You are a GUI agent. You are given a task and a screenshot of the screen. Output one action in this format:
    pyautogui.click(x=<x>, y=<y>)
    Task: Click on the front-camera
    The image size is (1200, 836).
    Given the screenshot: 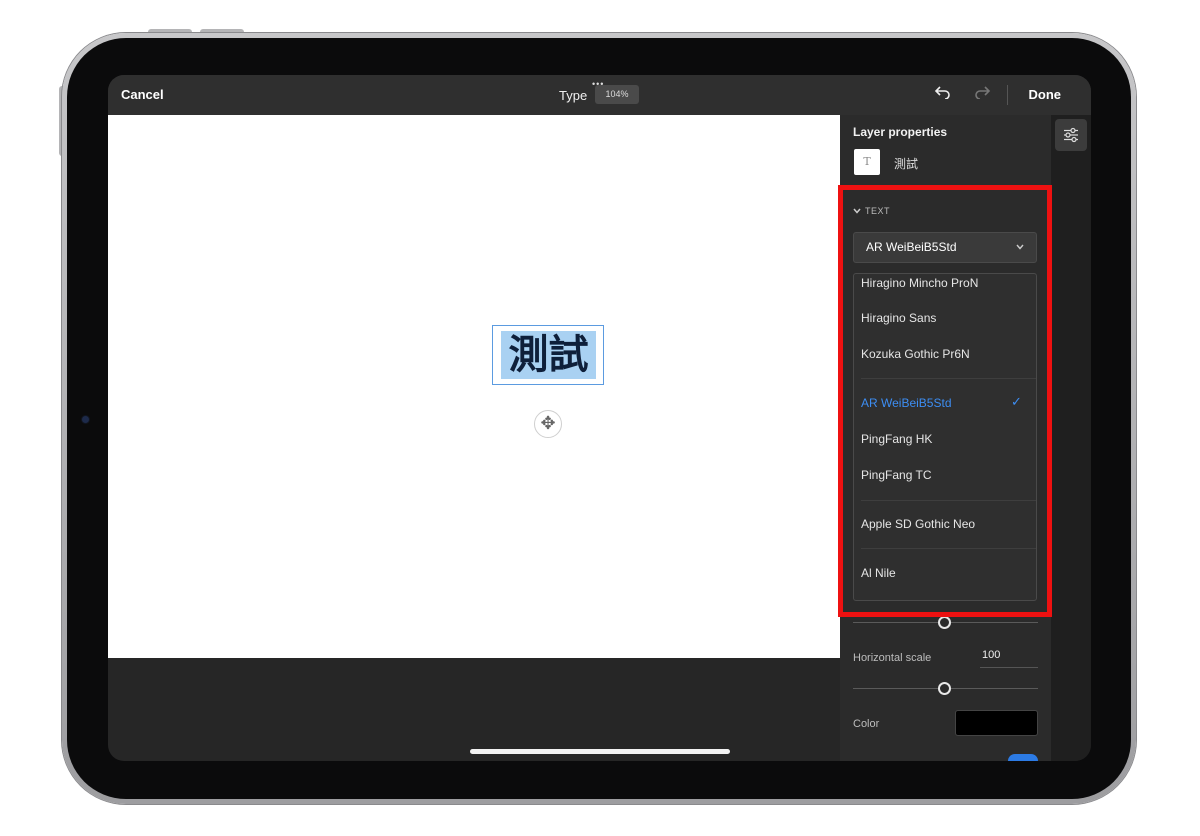 What is the action you would take?
    pyautogui.click(x=85, y=419)
    